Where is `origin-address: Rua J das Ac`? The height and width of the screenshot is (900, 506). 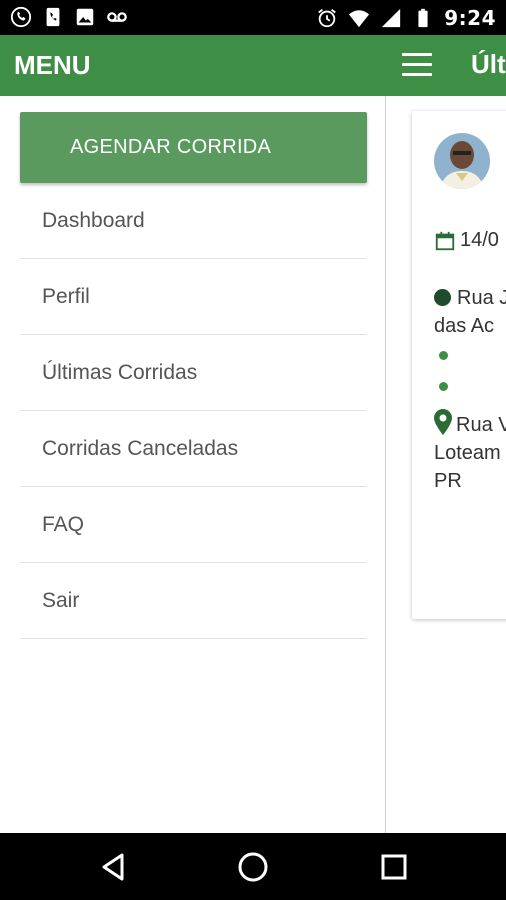 origin-address: Rua J das Ac is located at coordinates (470, 312).